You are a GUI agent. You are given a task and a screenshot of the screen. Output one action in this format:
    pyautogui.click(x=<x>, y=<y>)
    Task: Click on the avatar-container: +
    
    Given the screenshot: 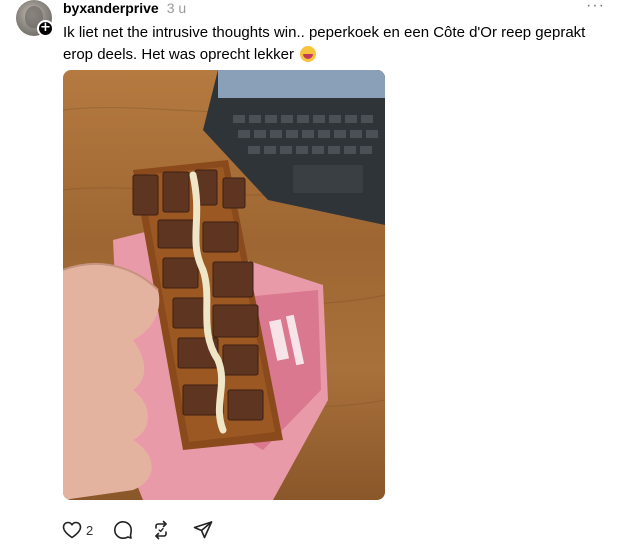 What is the action you would take?
    pyautogui.click(x=35, y=18)
    